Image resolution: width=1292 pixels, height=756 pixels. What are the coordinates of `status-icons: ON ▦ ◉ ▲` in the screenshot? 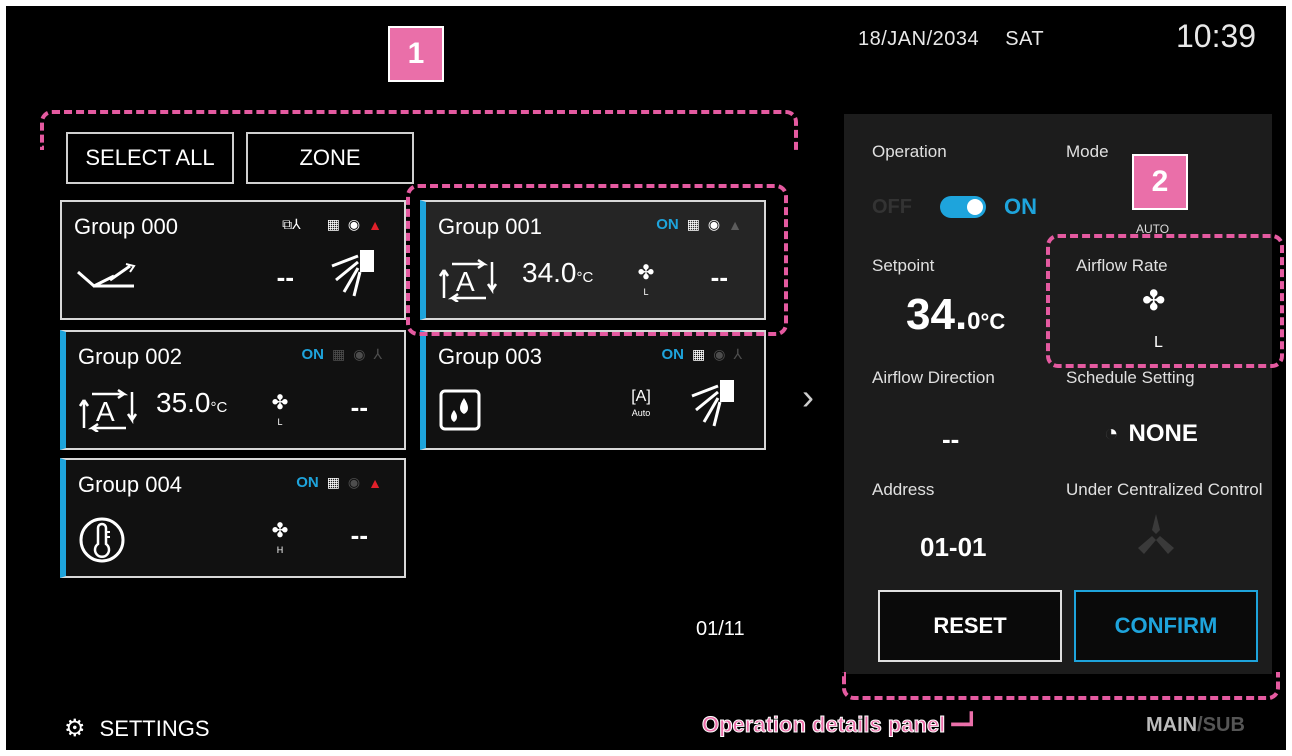 It's located at (339, 482).